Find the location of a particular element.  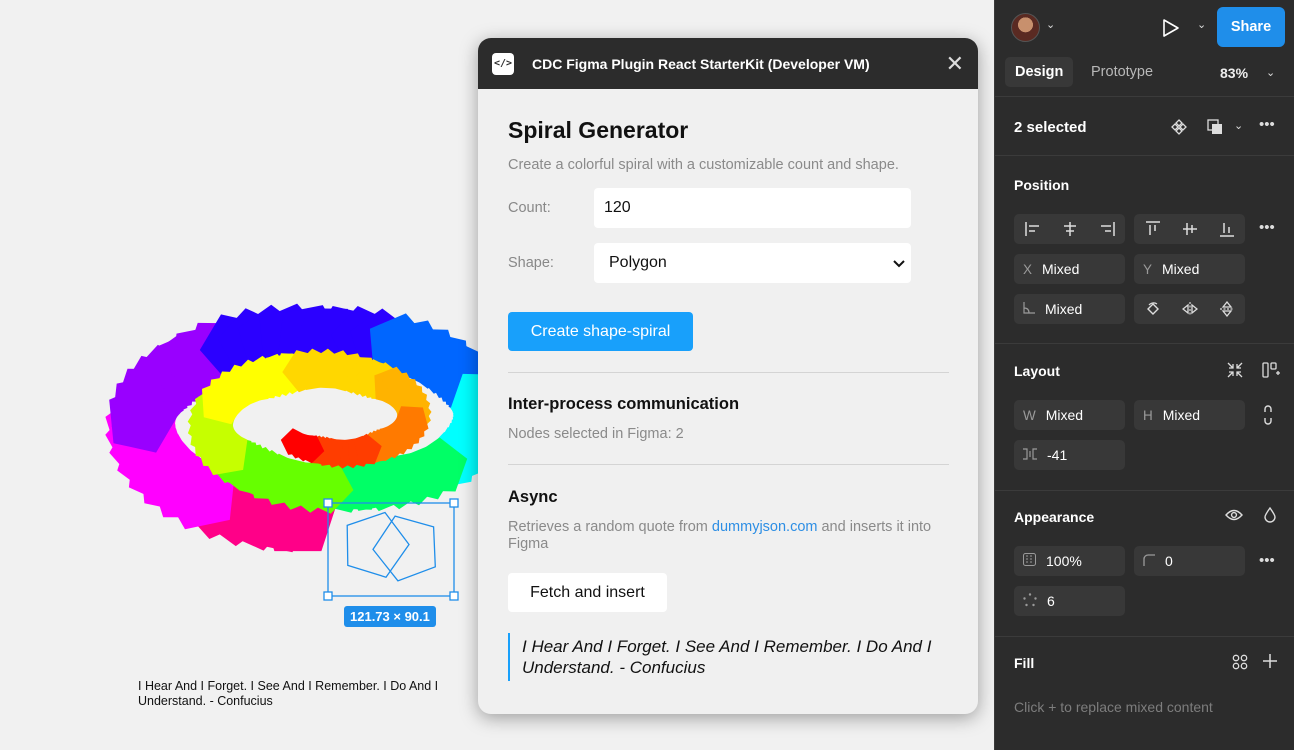

styles-icon is located at coordinates (1240, 663).